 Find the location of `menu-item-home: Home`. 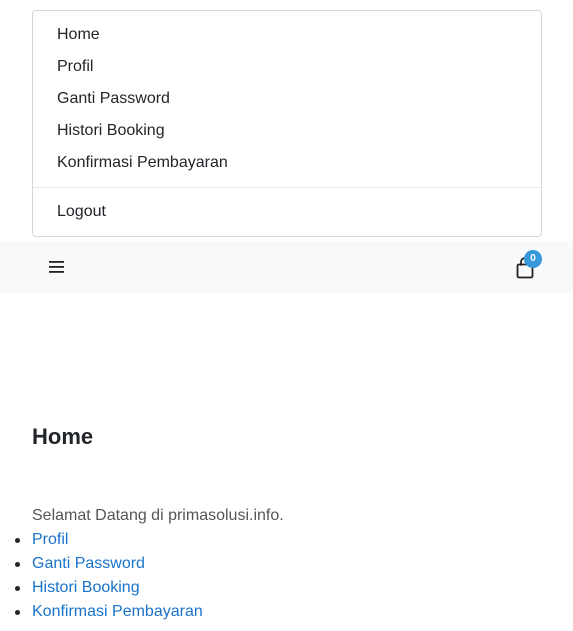

menu-item-home: Home is located at coordinates (287, 35).